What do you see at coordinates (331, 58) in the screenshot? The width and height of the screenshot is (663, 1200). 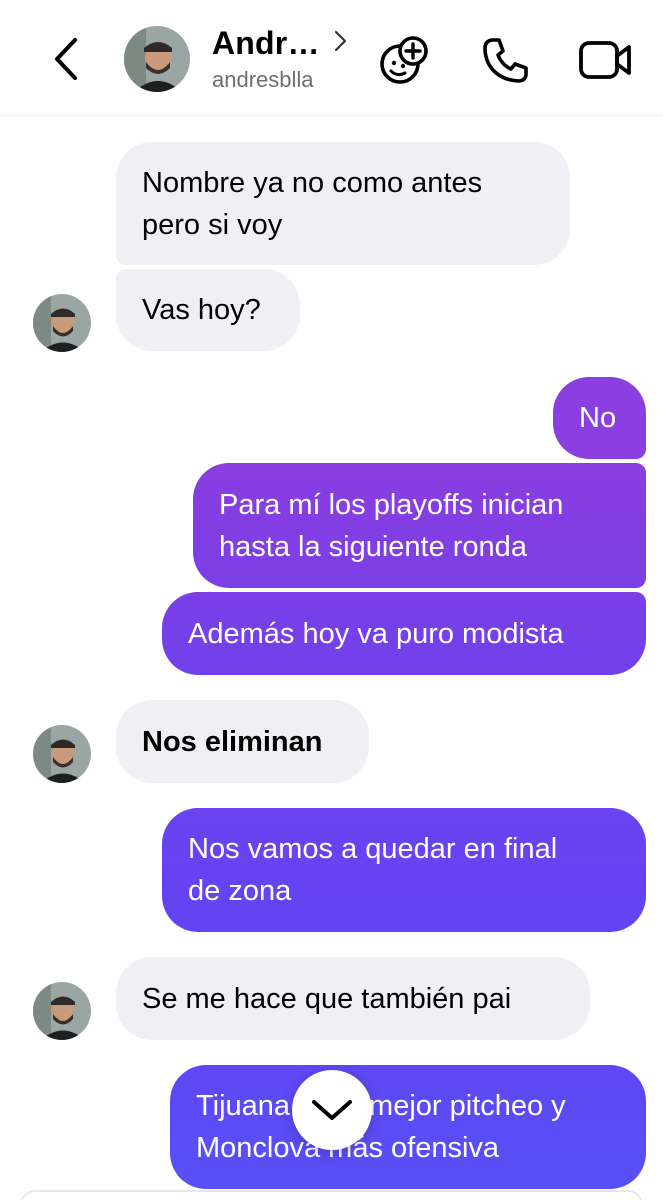 I see `chat-header: Andr… andresblla` at bounding box center [331, 58].